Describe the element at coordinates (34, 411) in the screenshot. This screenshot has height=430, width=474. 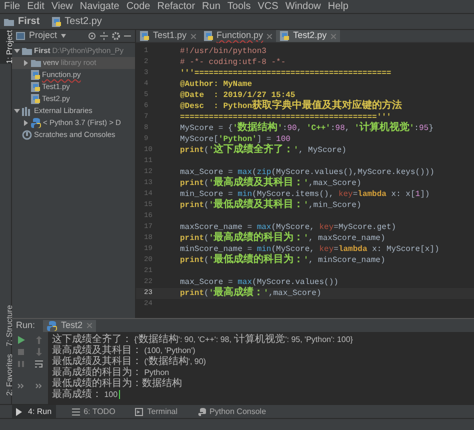
I see `tool-window-tab: 4: Run` at that location.